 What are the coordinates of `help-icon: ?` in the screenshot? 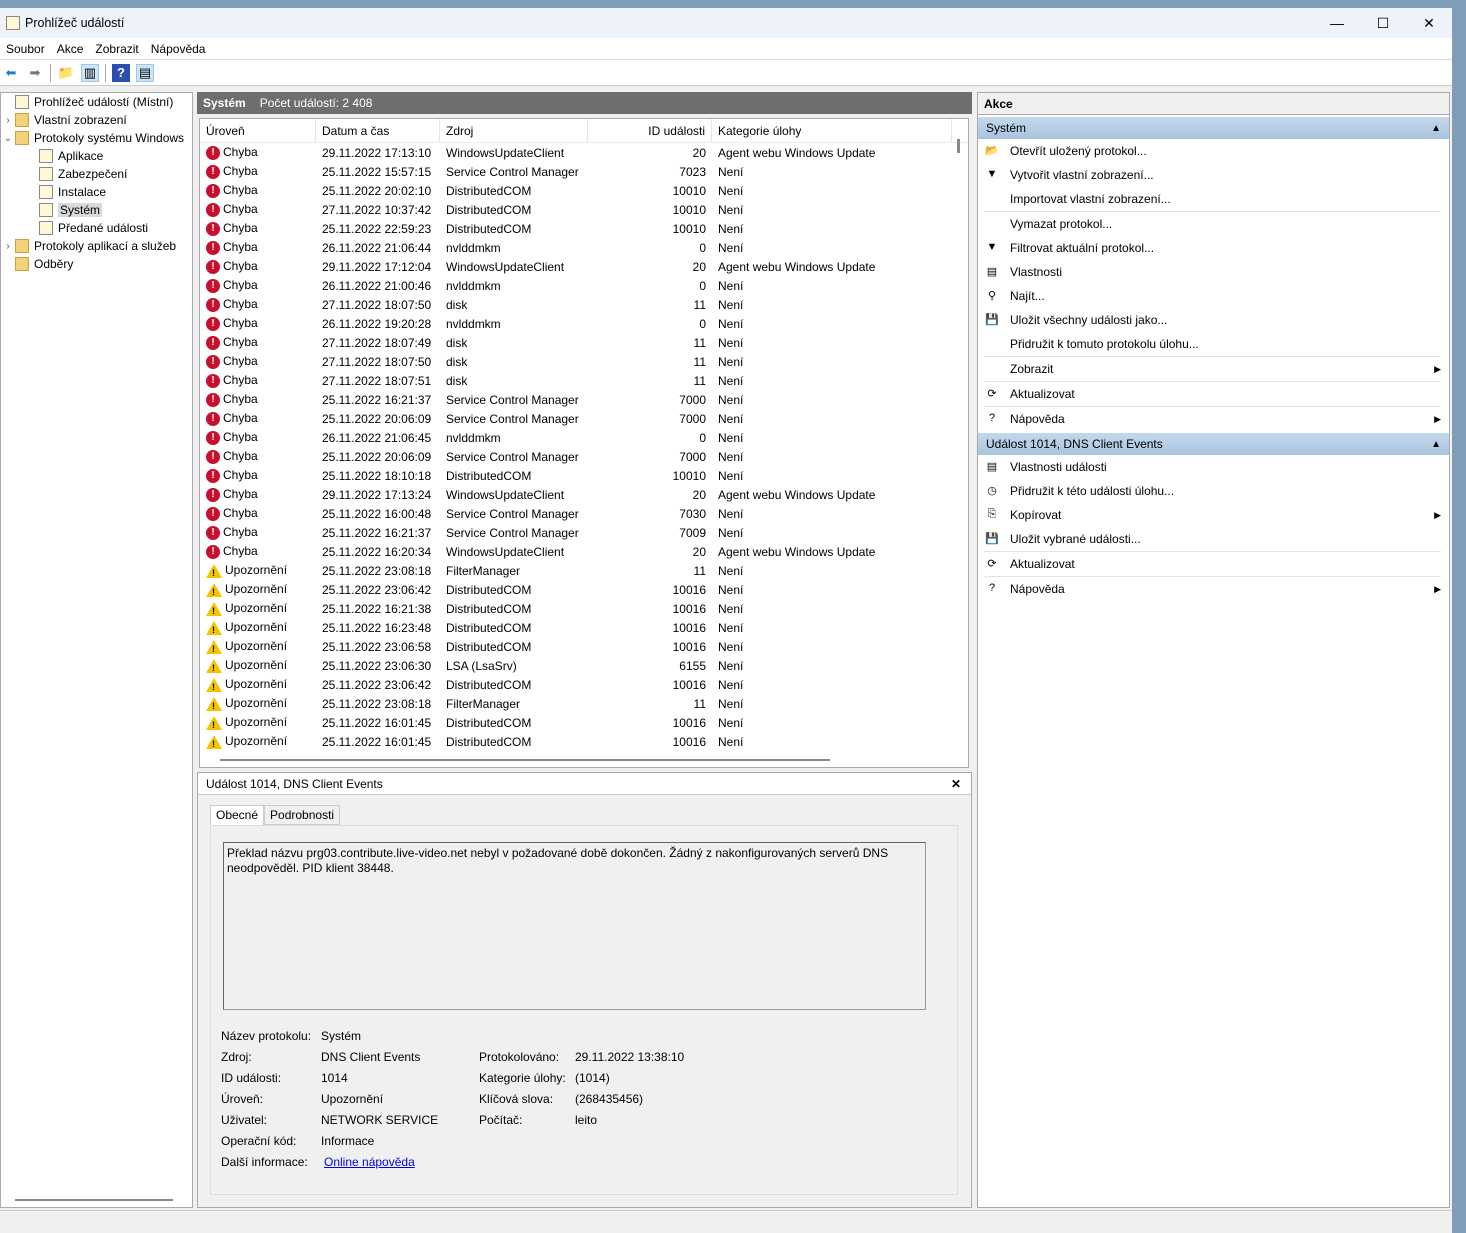 It's located at (121, 72).